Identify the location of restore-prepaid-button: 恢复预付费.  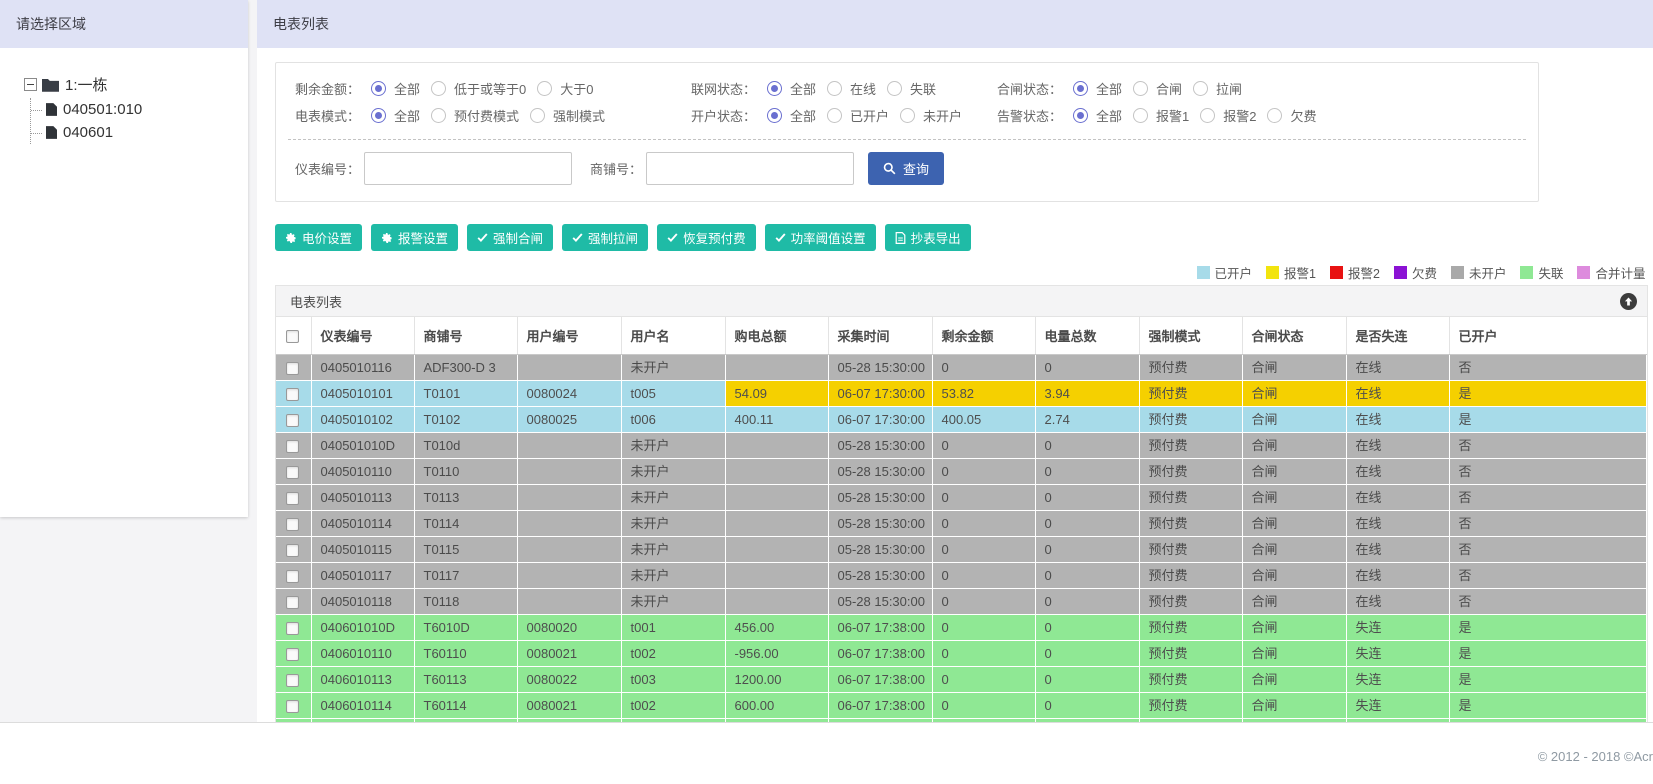
(706, 237).